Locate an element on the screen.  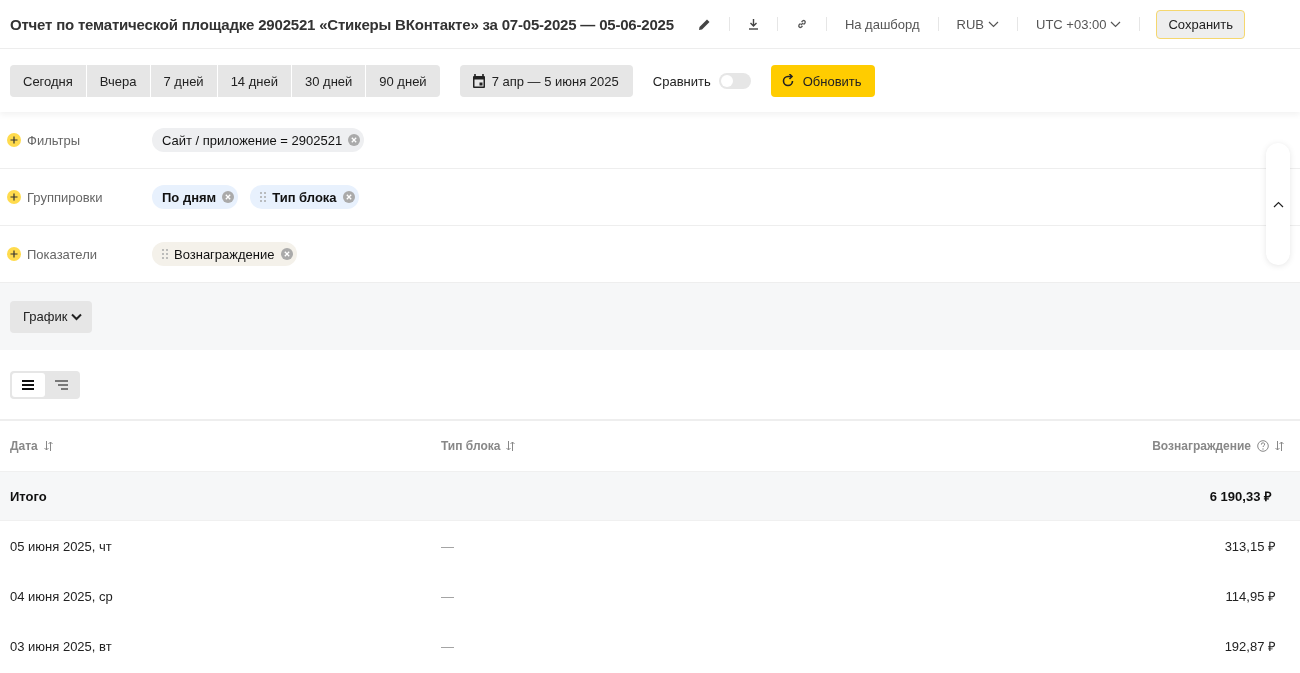
total-value: 6 190,33 ₽ is located at coordinates (1240, 496).